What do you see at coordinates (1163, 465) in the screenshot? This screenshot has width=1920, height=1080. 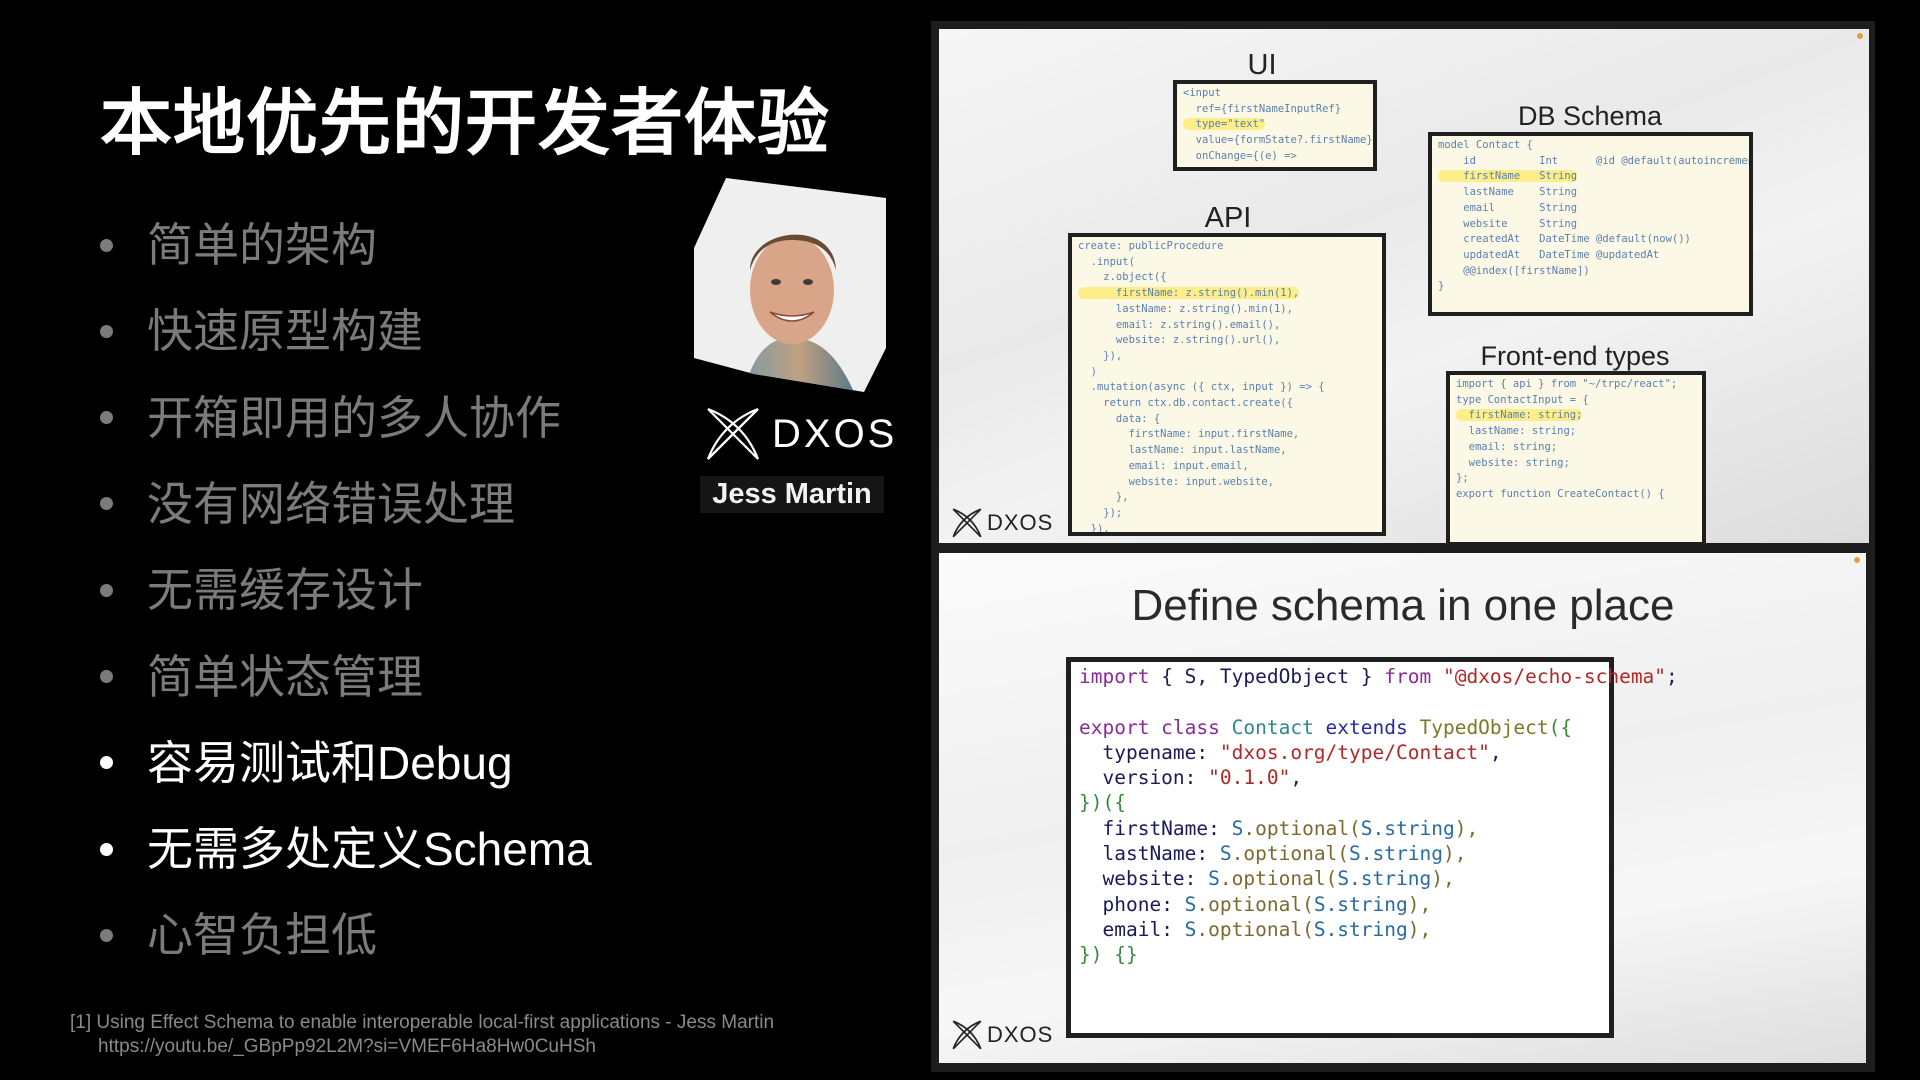 I see `code-line: email: input.email,` at bounding box center [1163, 465].